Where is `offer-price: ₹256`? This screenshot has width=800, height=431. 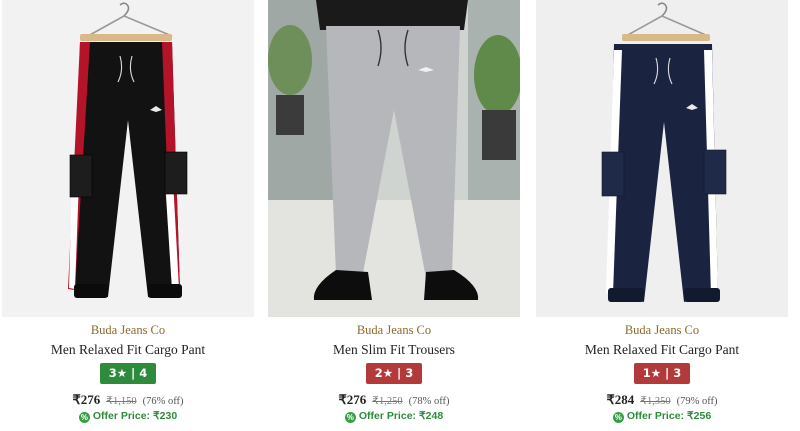
offer-price: ₹256 is located at coordinates (699, 416).